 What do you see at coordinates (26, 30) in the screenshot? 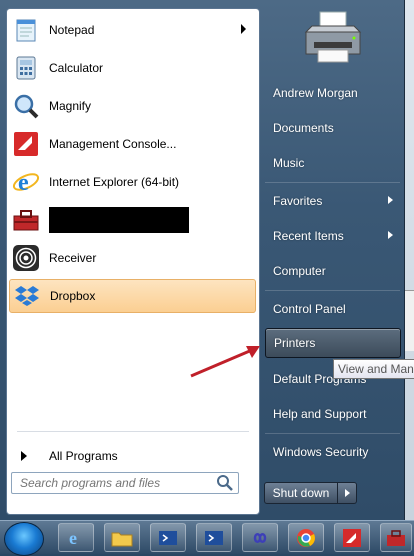
I see `notepad-icon` at bounding box center [26, 30].